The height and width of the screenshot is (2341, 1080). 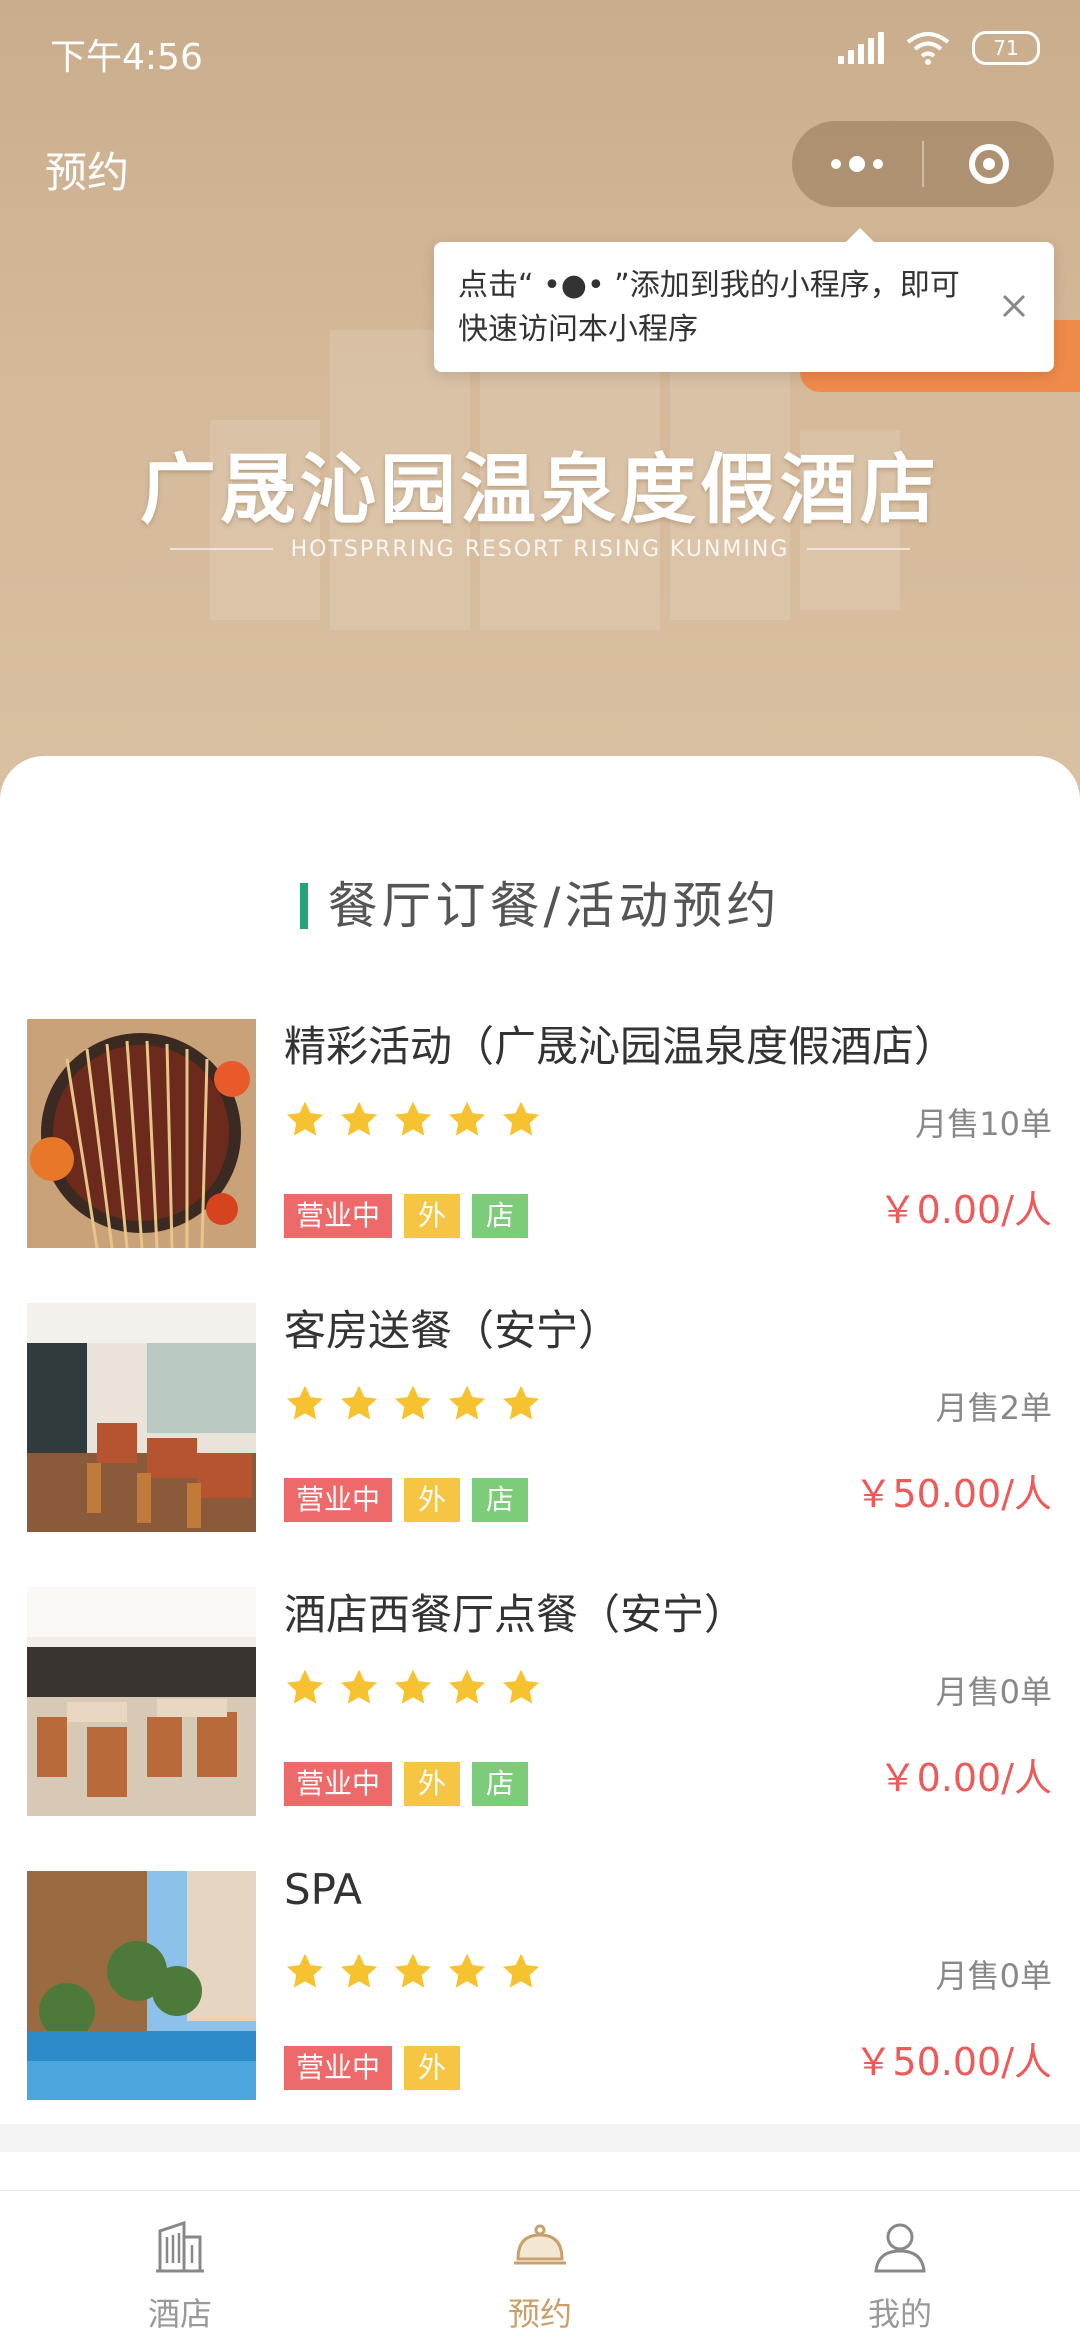 I want to click on list-item: 精彩活动（广晟沁园温泉度假酒店） 月售10单 营业中 外 店 ￥0.00/人, so click(x=540, y=1134).